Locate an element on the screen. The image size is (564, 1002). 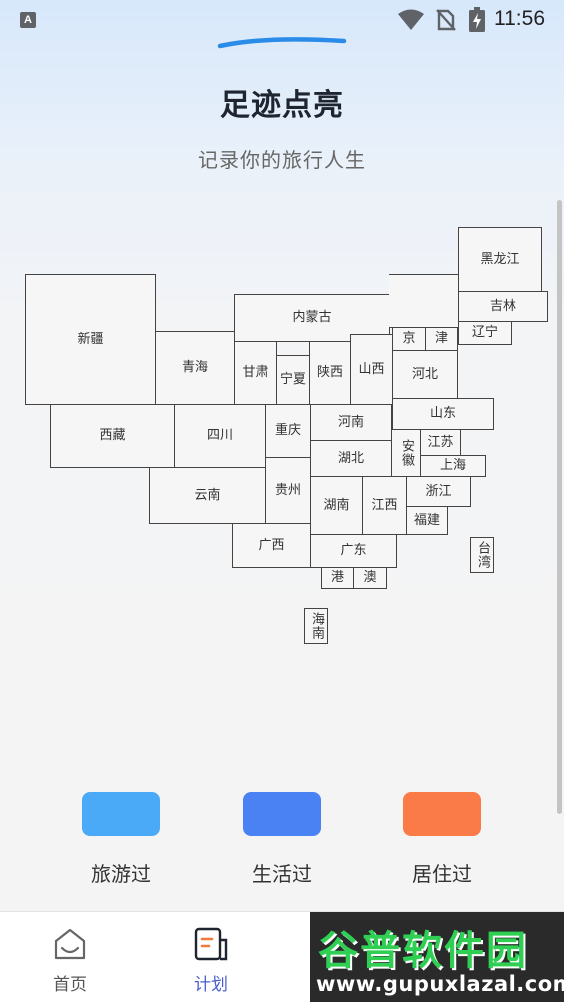
province-ningxia: 宁夏 is located at coordinates (293, 380).